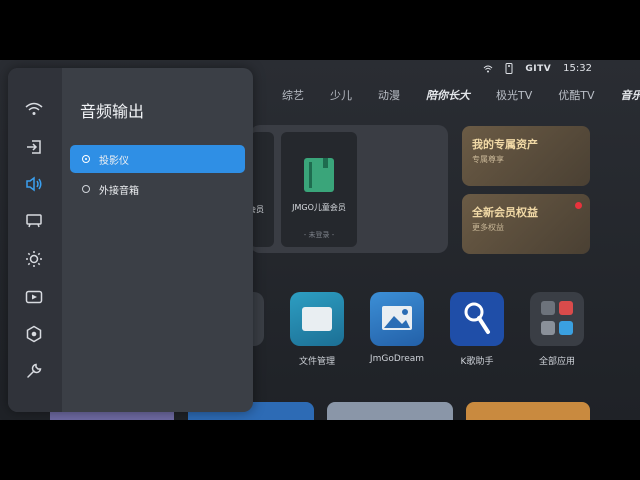 Image resolution: width=640 pixels, height=480 pixels. I want to click on remote-icon, so click(509, 68).